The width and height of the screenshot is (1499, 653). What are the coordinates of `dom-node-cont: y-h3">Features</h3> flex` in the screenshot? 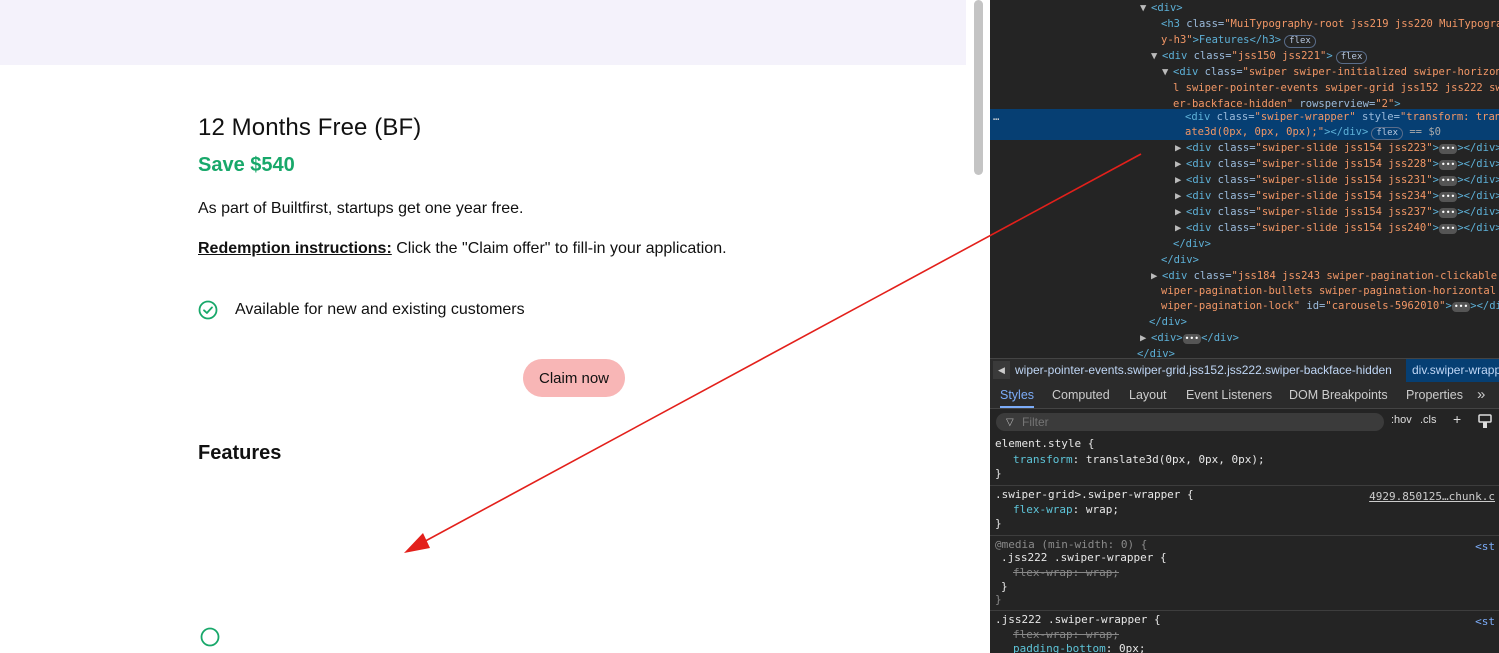 It's located at (1244, 40).